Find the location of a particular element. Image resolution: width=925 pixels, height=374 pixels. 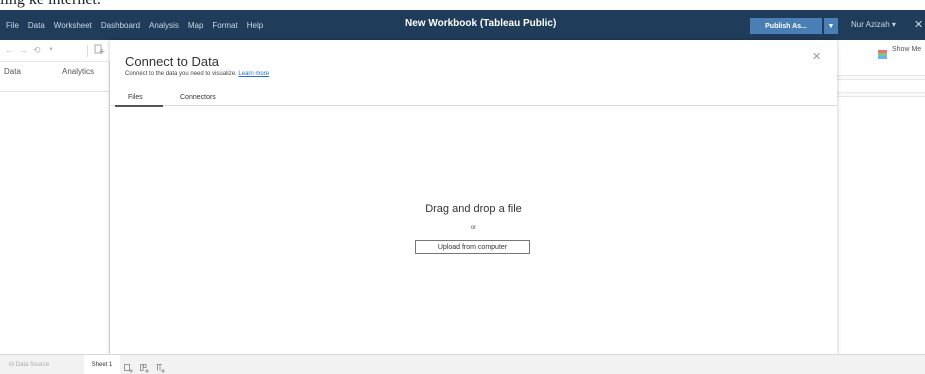

menu-file: File is located at coordinates (12, 25).